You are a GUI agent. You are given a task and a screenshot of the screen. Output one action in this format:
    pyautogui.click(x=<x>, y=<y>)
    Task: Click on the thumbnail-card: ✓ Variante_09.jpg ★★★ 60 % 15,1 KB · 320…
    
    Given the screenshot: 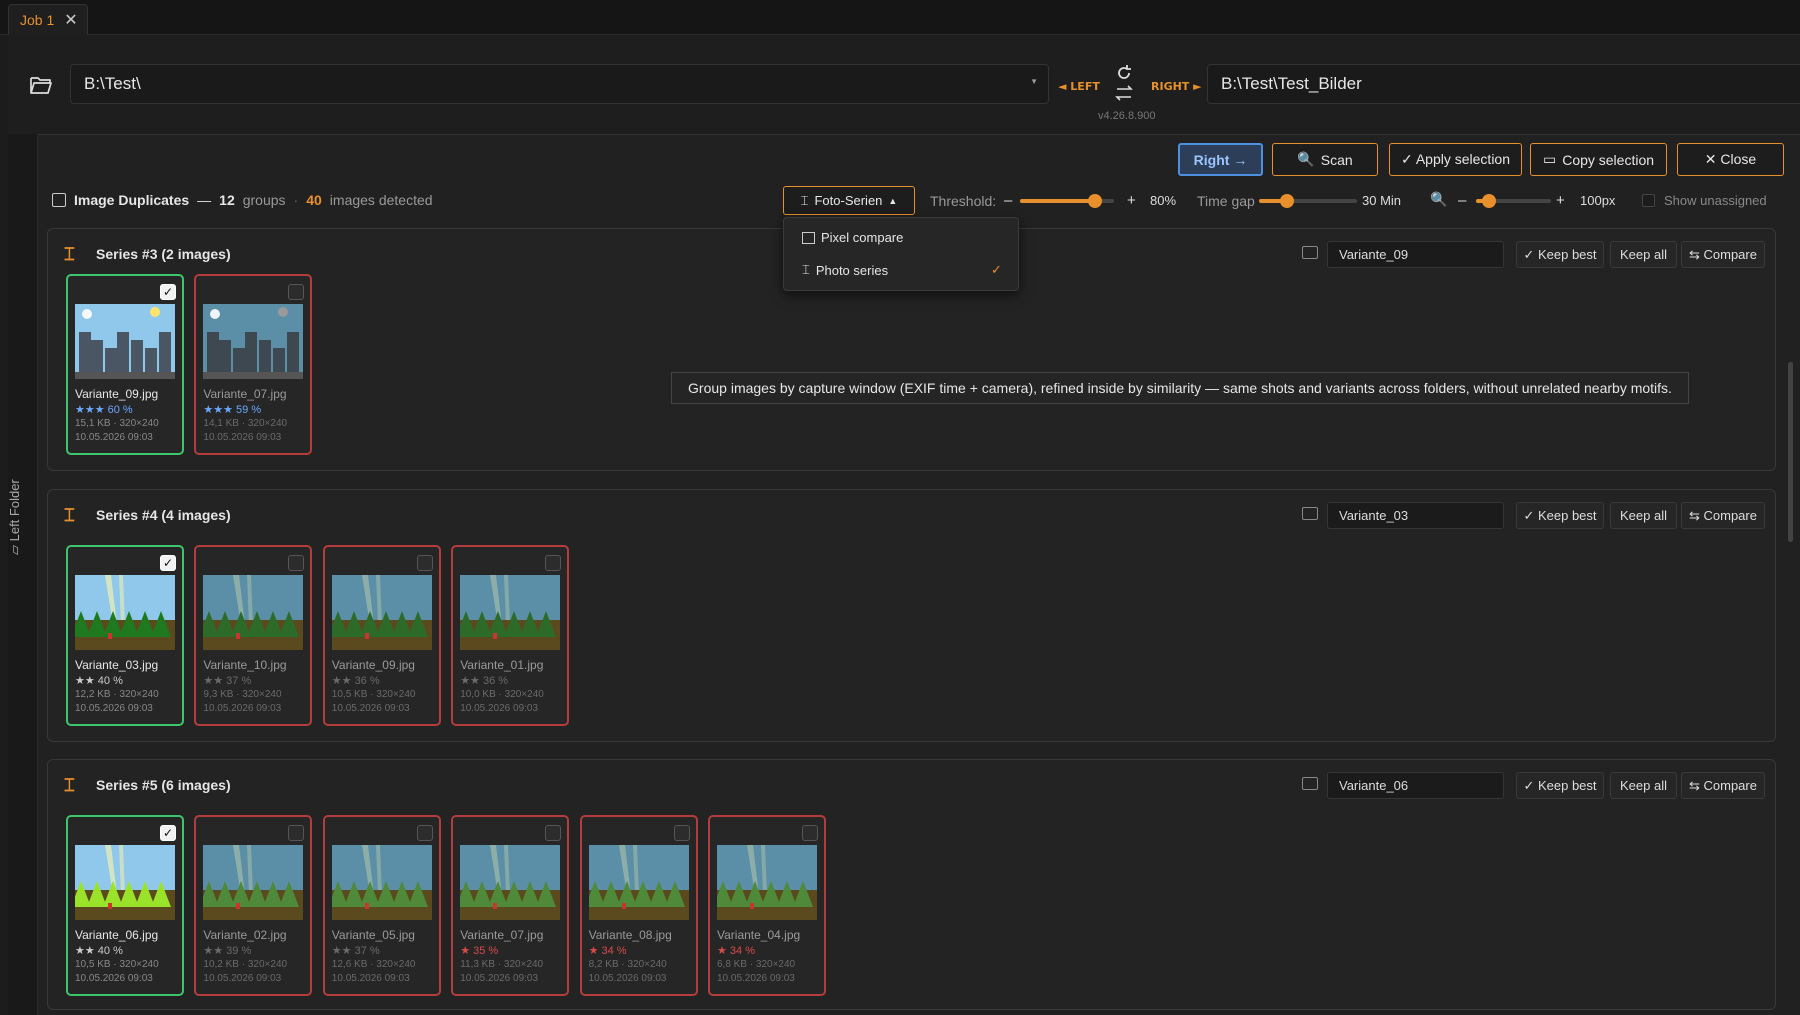 What is the action you would take?
    pyautogui.click(x=125, y=364)
    